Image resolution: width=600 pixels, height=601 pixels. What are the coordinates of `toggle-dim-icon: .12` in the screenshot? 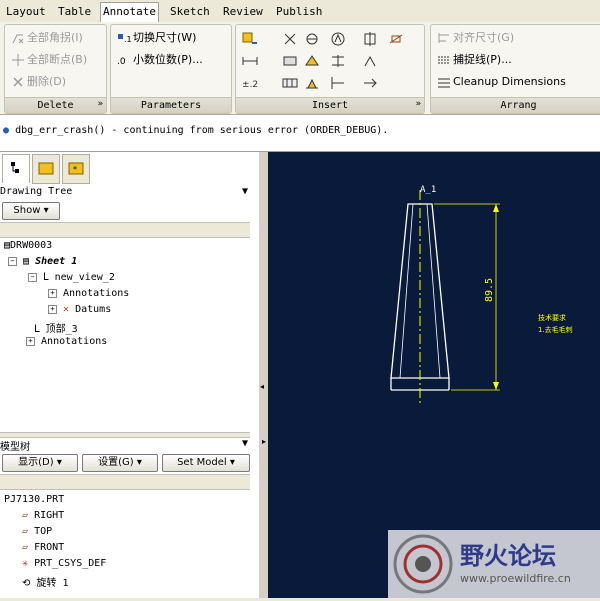 It's located at (124, 39).